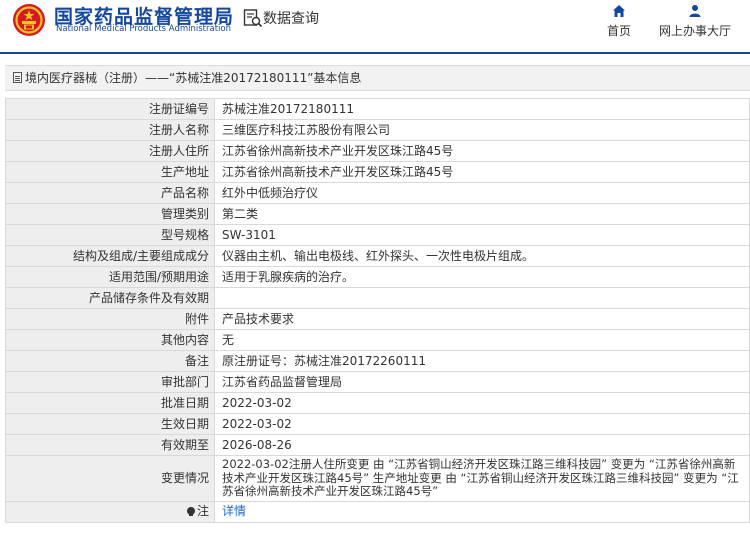 The width and height of the screenshot is (750, 536). I want to click on row-value: 苏械注准20172180111, so click(482, 109).